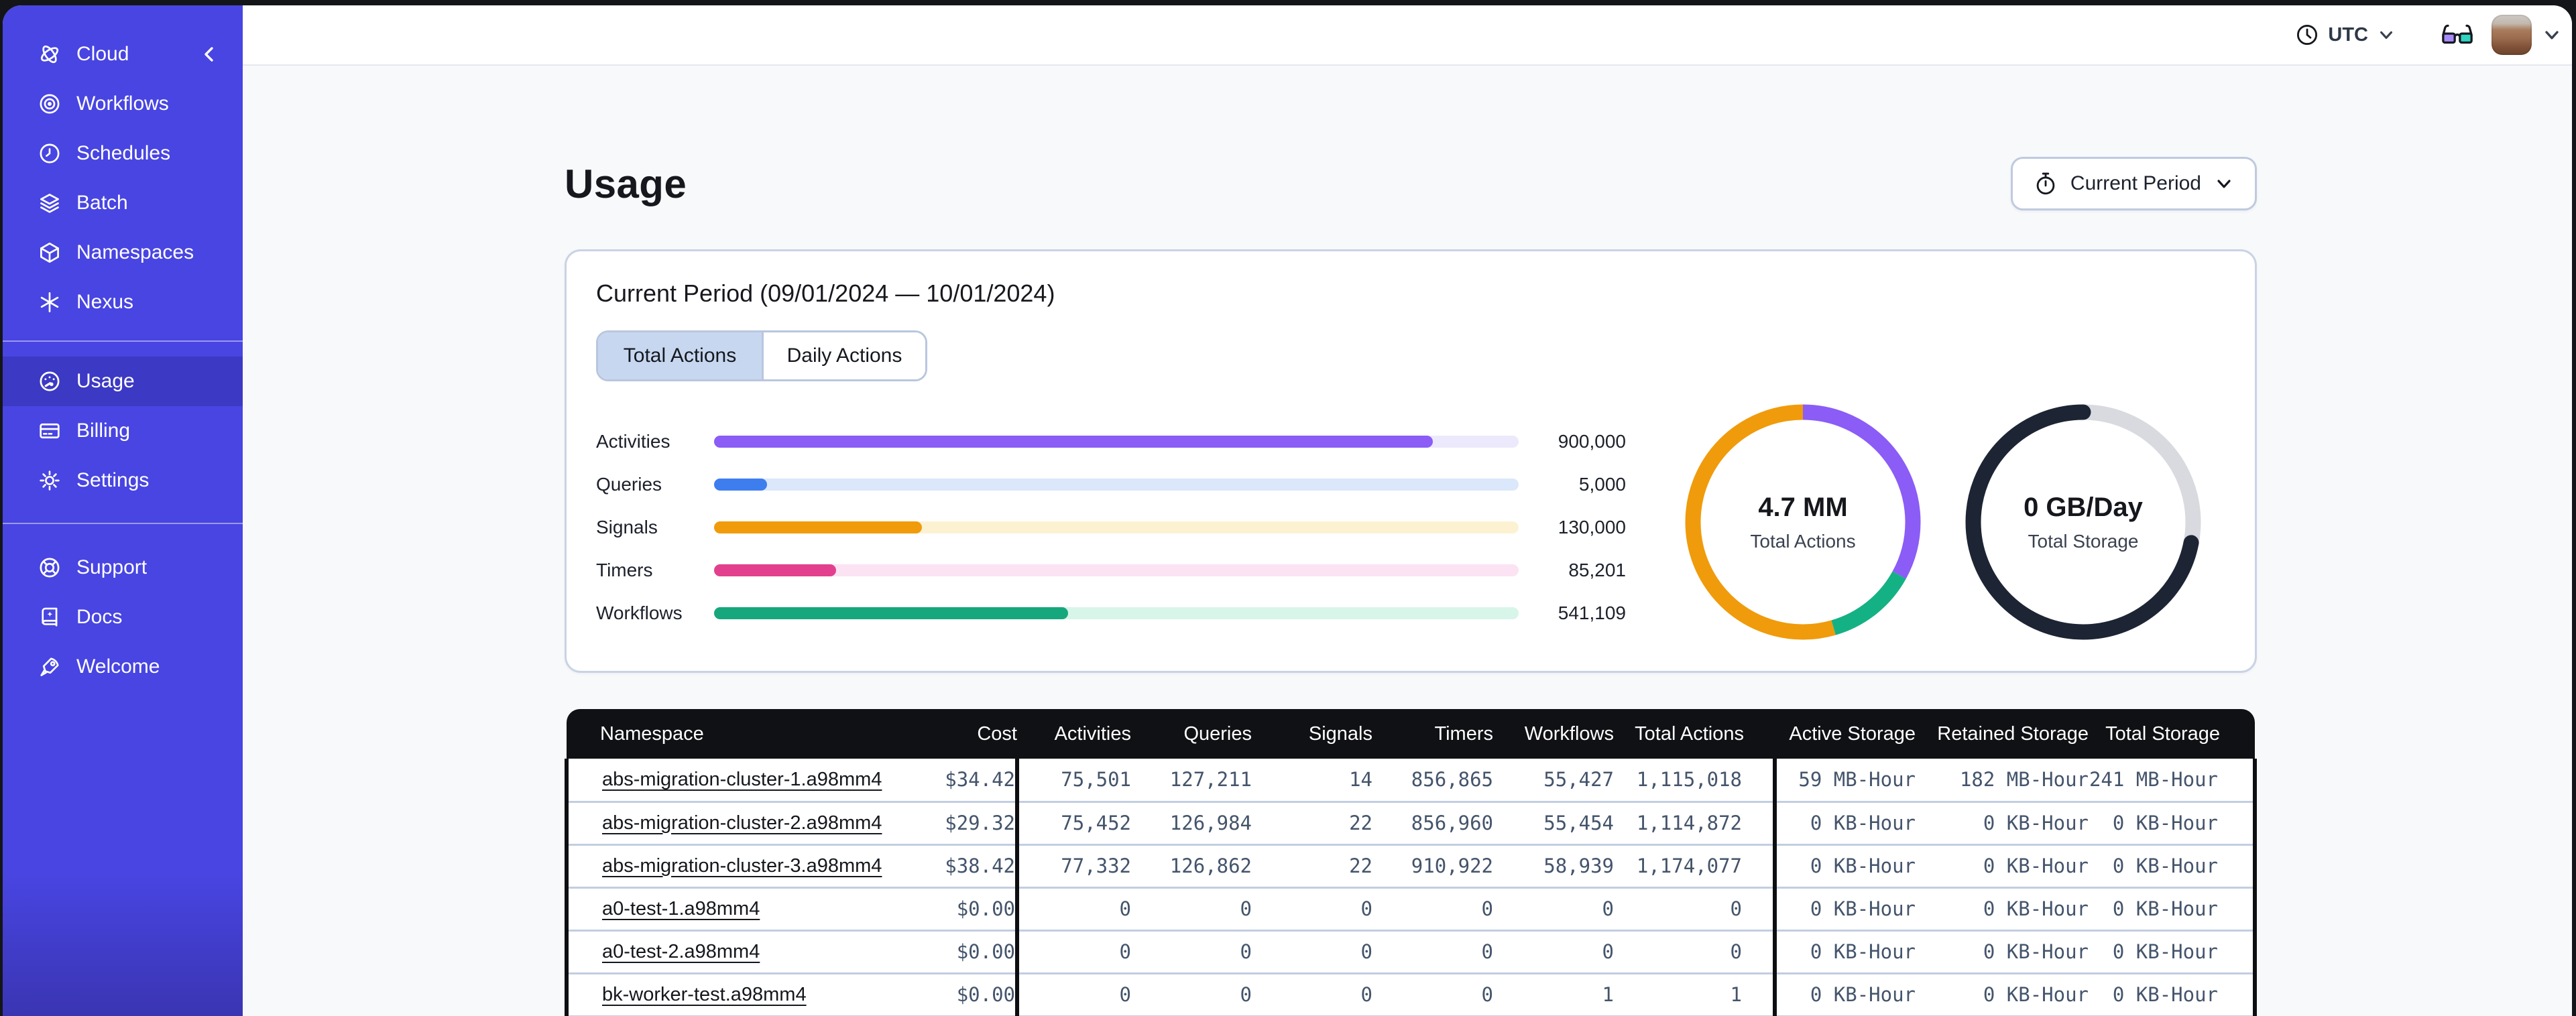 The height and width of the screenshot is (1016, 2576). What do you see at coordinates (123, 341) in the screenshot?
I see `sidebar-divider` at bounding box center [123, 341].